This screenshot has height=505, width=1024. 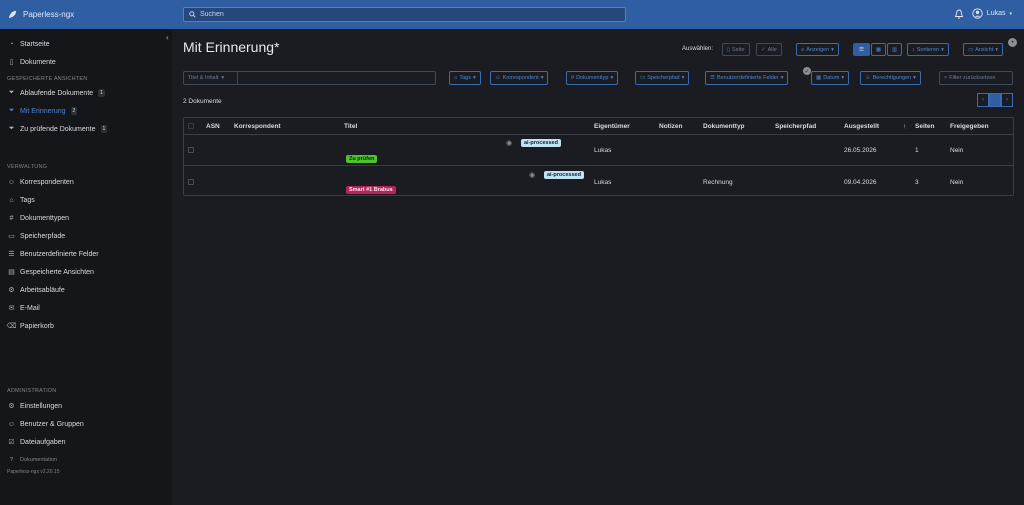 What do you see at coordinates (86, 182) in the screenshot?
I see `sidebar-item-korrespondenten: ☺ Korrespondenten` at bounding box center [86, 182].